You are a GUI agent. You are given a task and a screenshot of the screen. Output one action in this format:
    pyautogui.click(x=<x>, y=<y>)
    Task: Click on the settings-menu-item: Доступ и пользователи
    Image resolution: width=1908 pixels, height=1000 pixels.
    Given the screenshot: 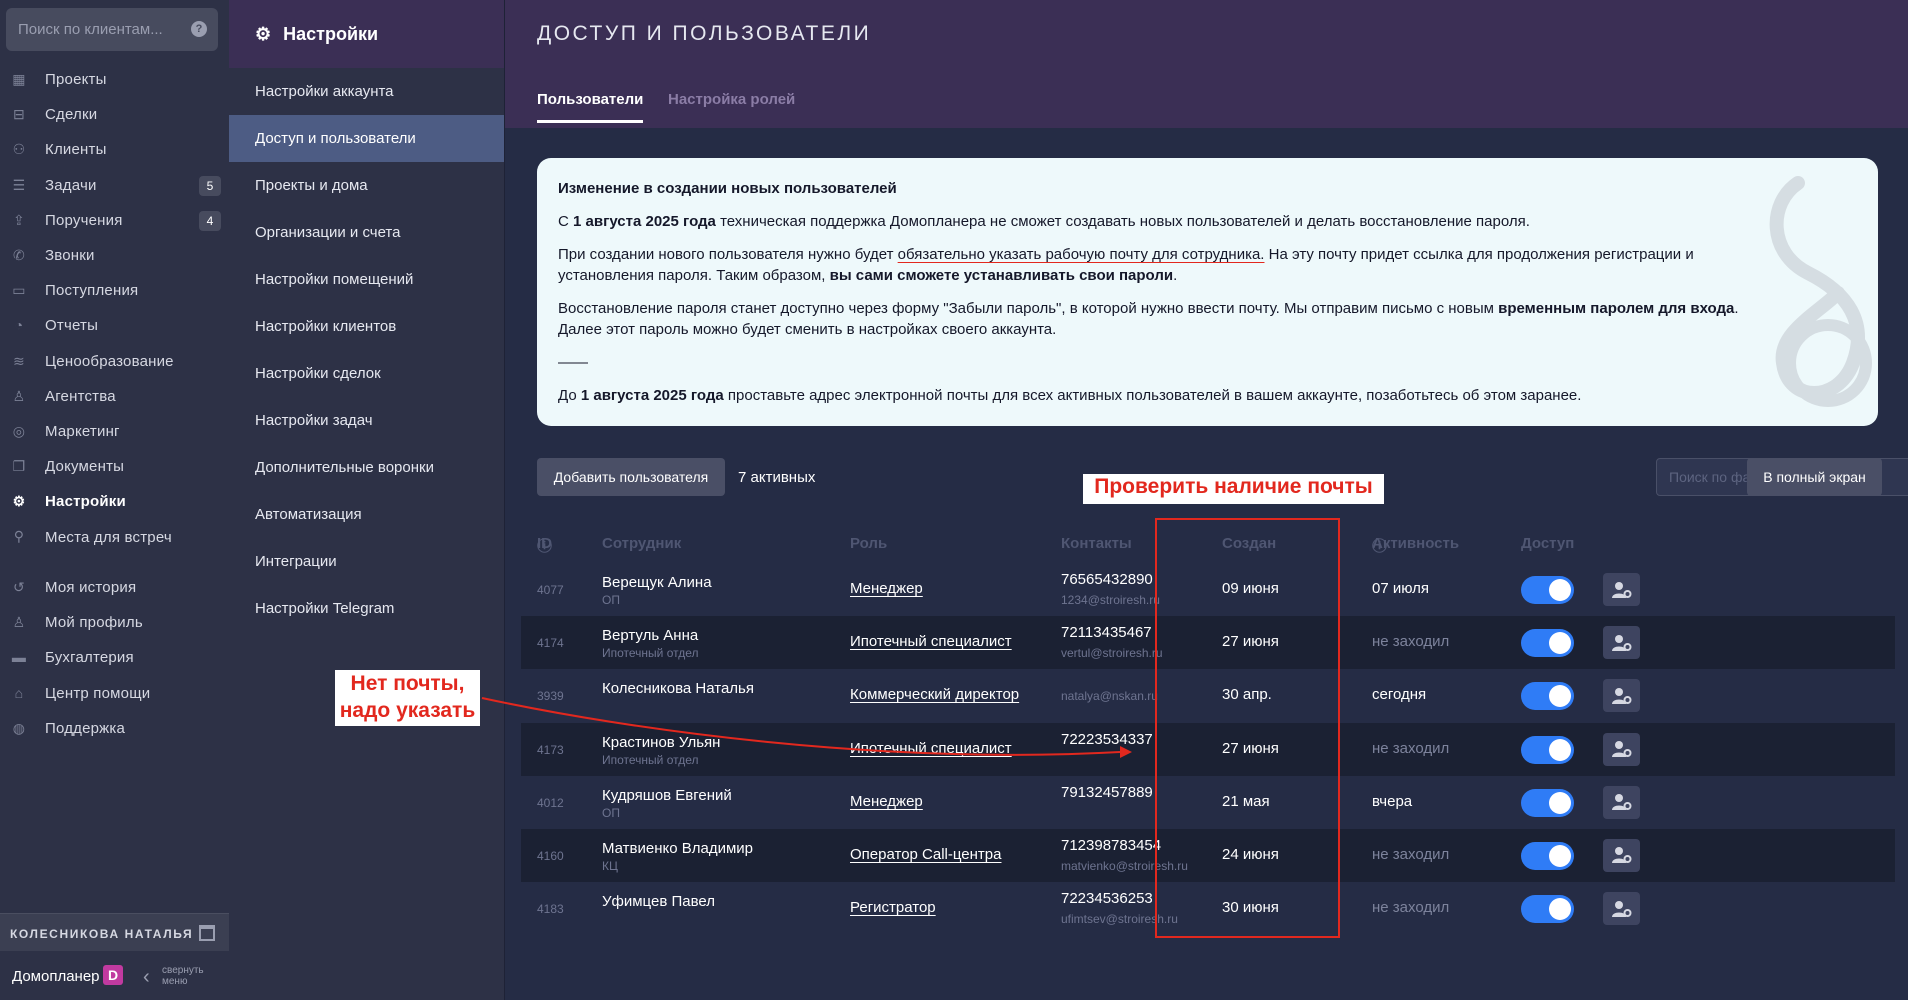 What is the action you would take?
    pyautogui.click(x=366, y=138)
    